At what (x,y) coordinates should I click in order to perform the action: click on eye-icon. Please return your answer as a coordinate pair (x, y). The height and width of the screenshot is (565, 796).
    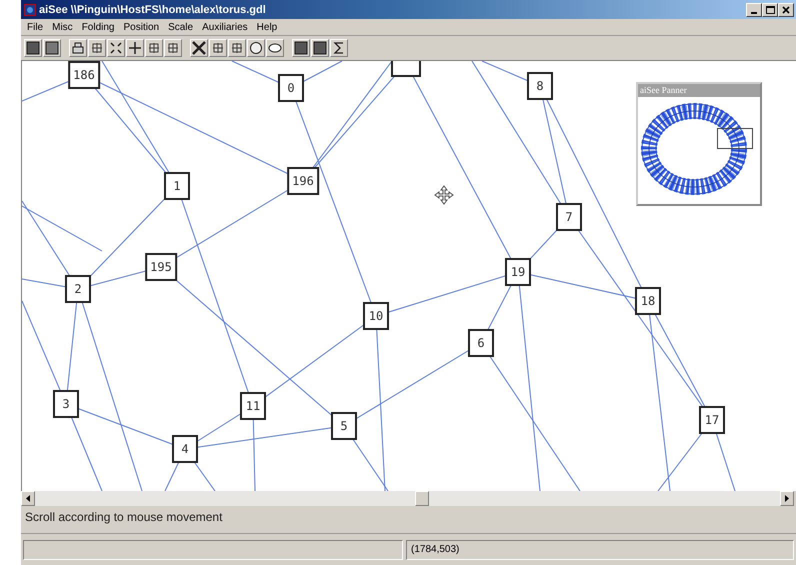
    Looking at the image, I should click on (275, 48).